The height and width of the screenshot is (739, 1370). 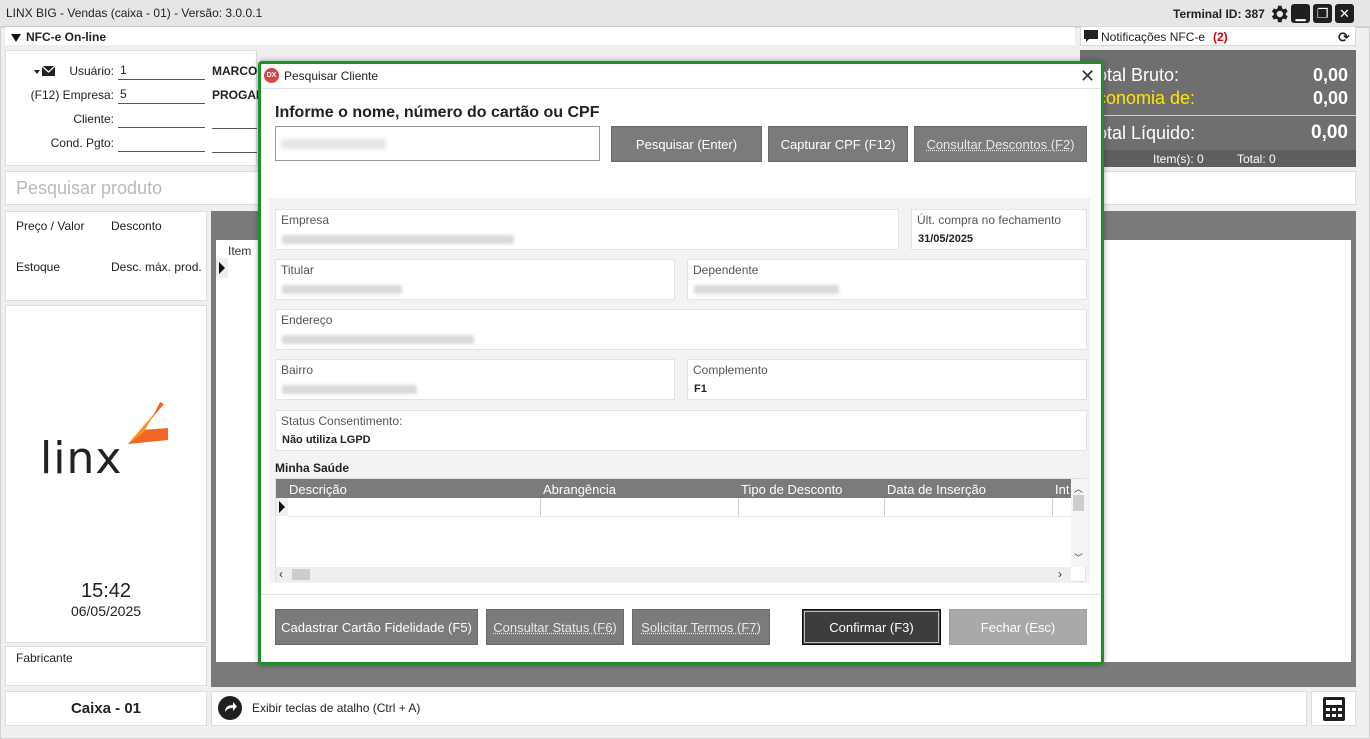 What do you see at coordinates (555, 627) in the screenshot?
I see `consultar-status-button: Consultar Status (F6)` at bounding box center [555, 627].